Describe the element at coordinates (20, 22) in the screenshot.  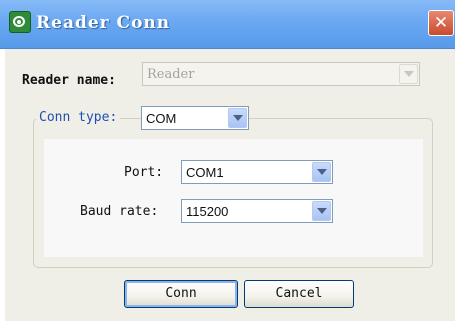
I see `eye-icon` at that location.